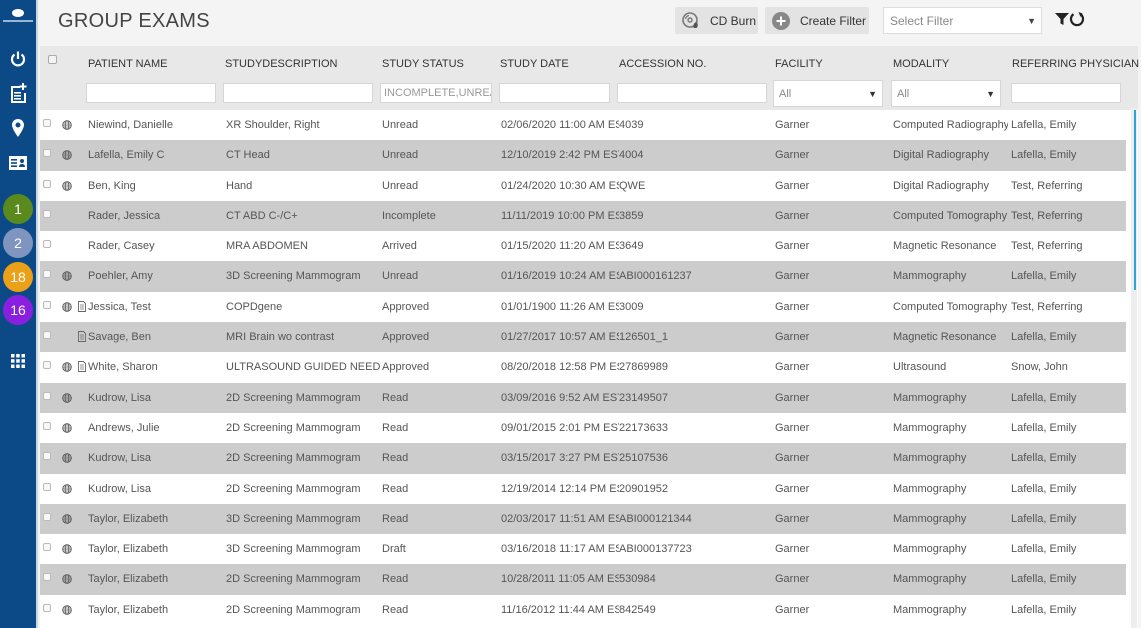  Describe the element at coordinates (1075, 64) in the screenshot. I see `column-header-referring-physician: REFERRING PHYSICIAN` at that location.